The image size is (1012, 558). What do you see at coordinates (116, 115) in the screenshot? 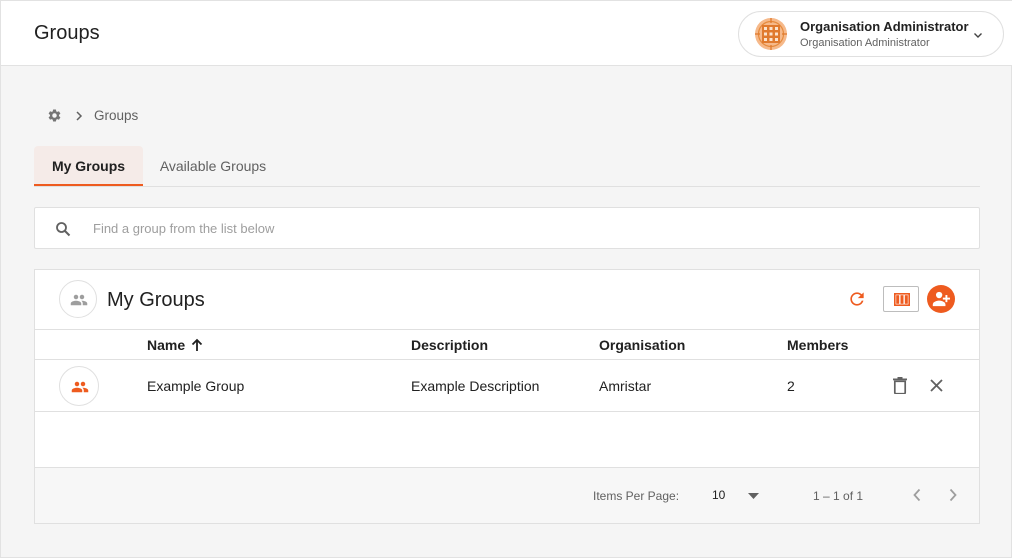
I see `breadcrumb-current: Groups` at bounding box center [116, 115].